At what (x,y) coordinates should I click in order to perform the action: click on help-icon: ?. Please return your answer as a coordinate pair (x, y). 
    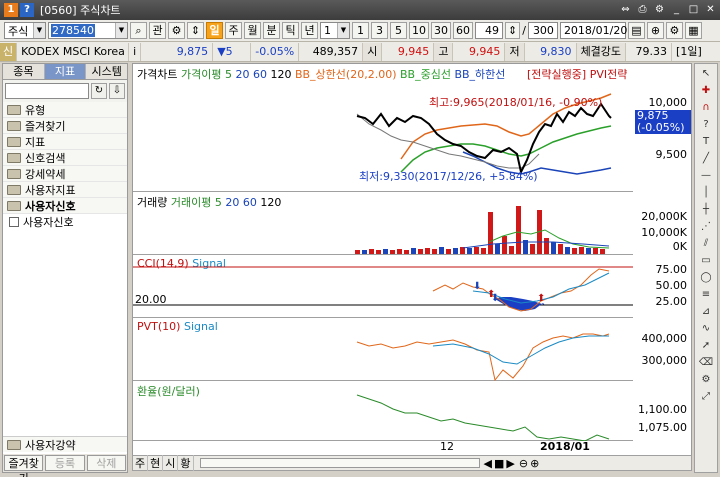
    Looking at the image, I should click on (27, 10).